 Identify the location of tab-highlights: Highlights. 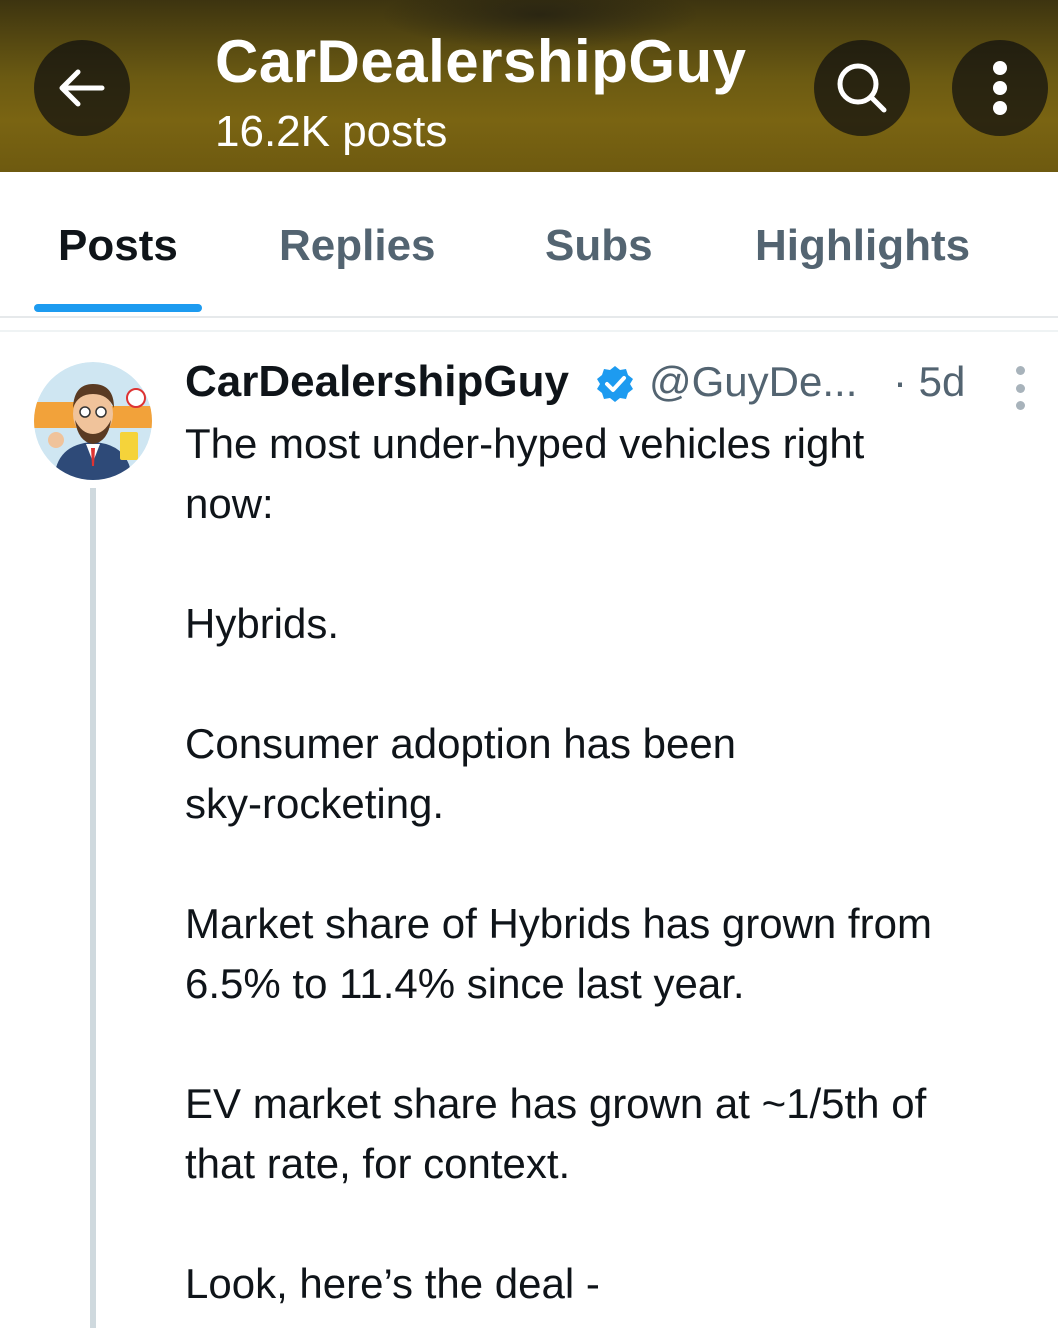
(862, 246).